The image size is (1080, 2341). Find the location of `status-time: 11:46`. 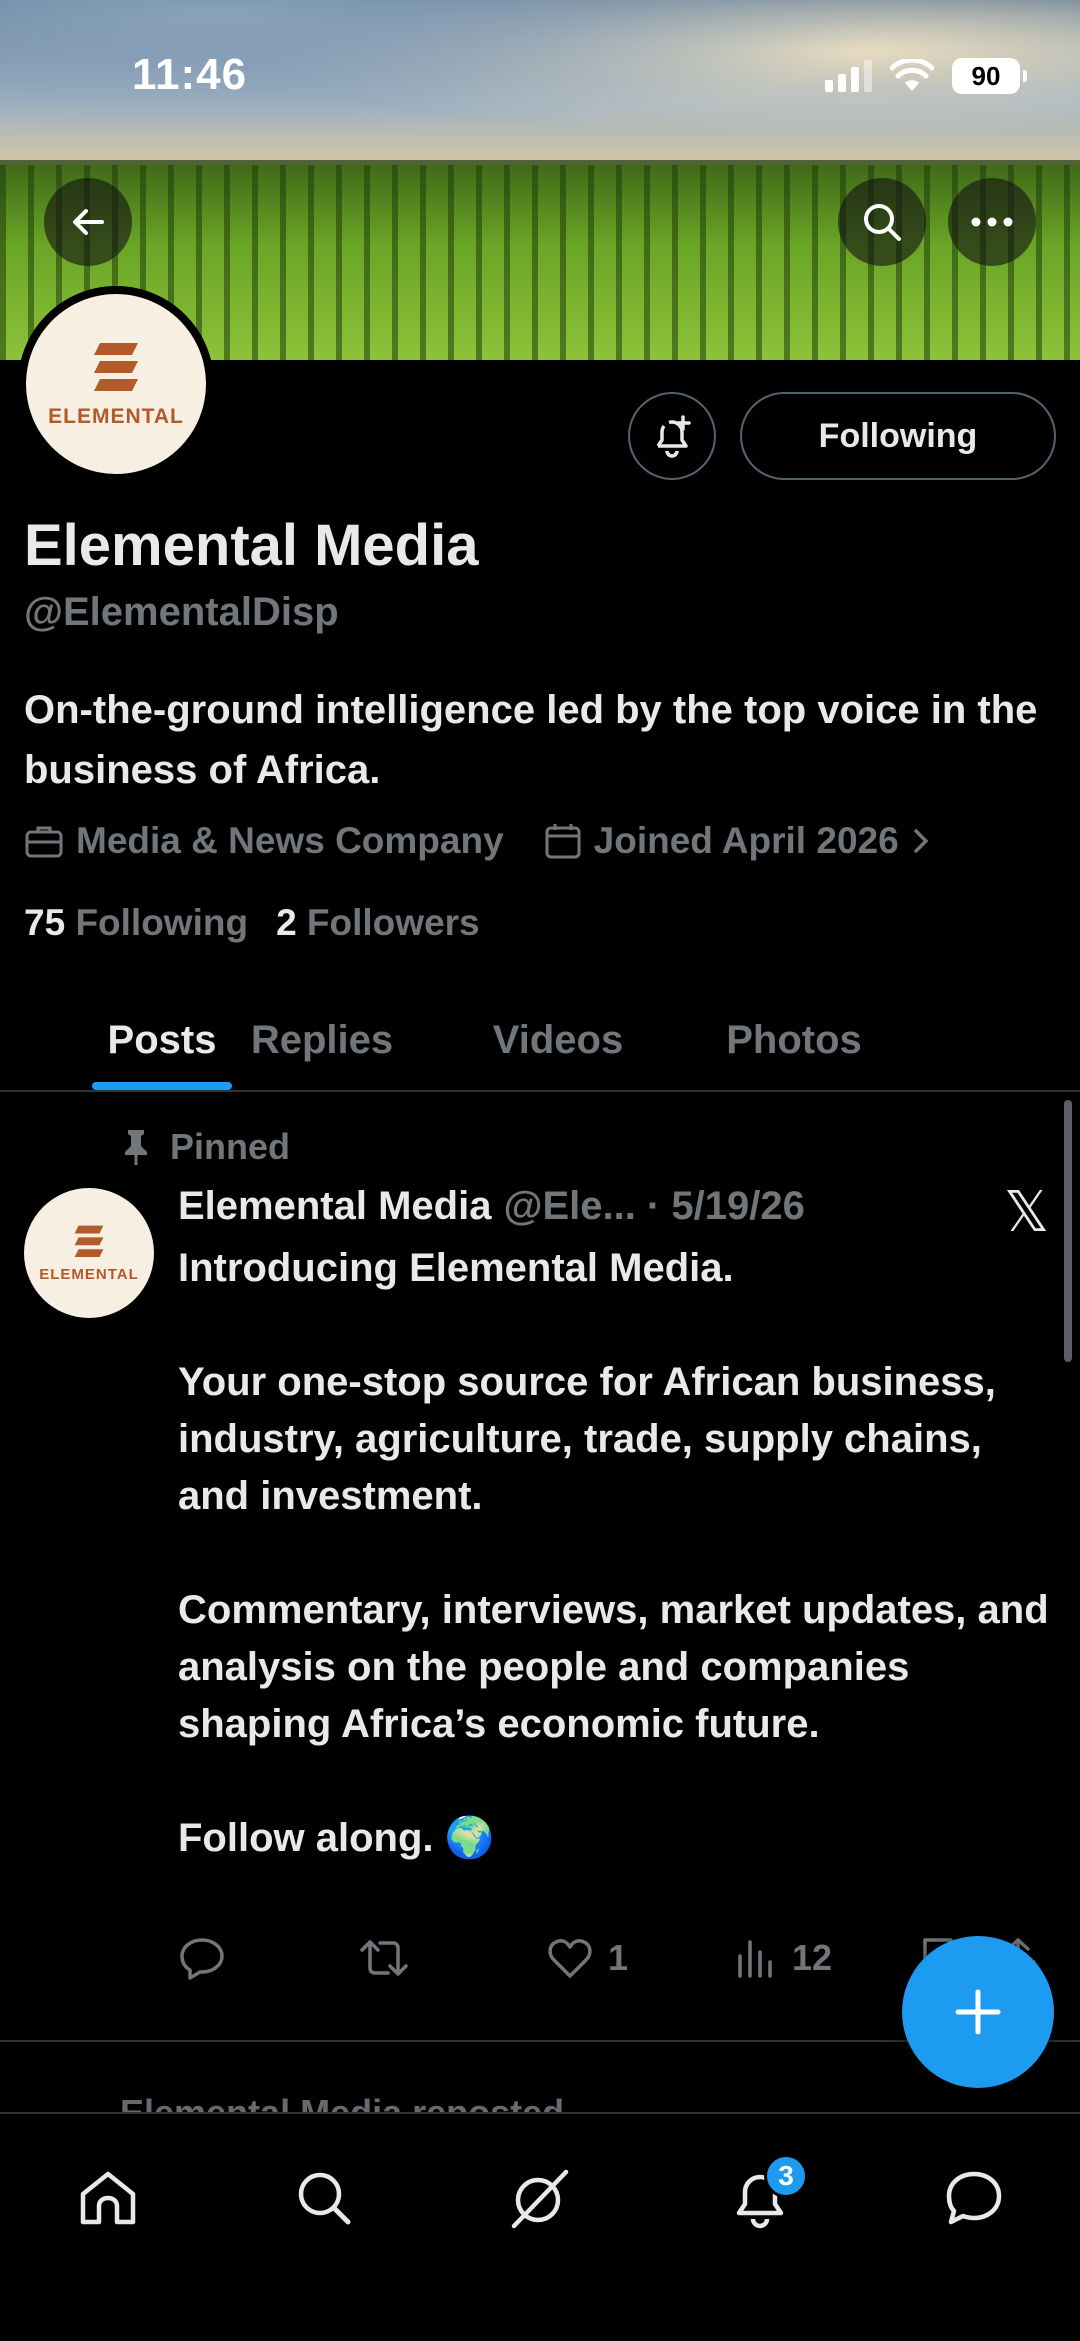

status-time: 11:46 is located at coordinates (190, 74).